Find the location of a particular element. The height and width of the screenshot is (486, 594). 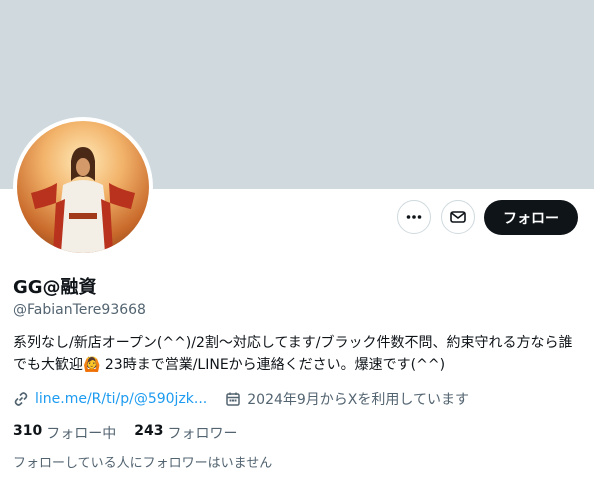

link-icon is located at coordinates (21, 399).